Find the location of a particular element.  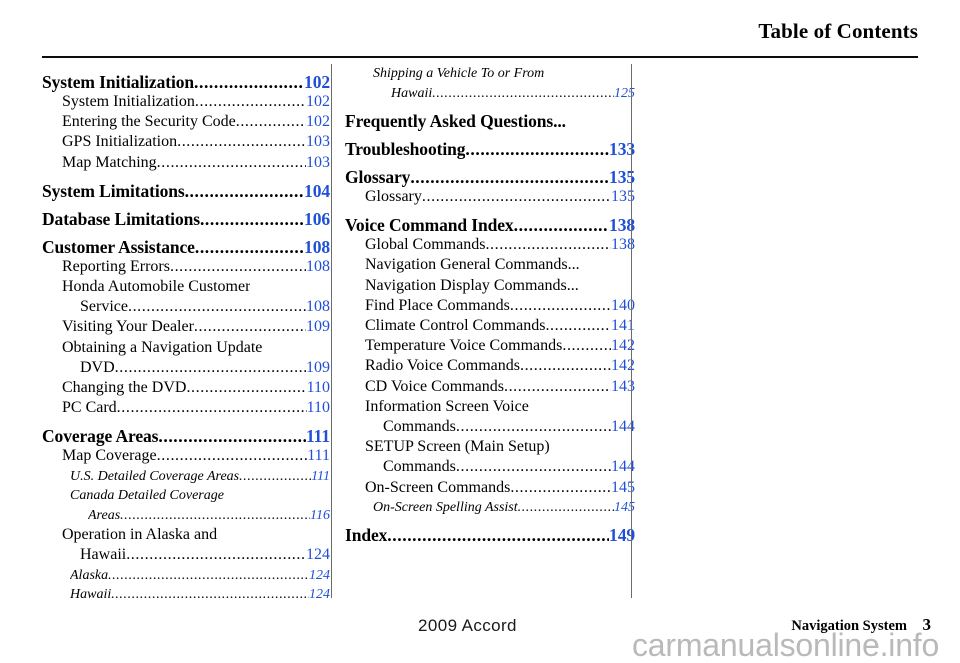

toc-entry: Temperature Voice Commands142 is located at coordinates (490, 346).